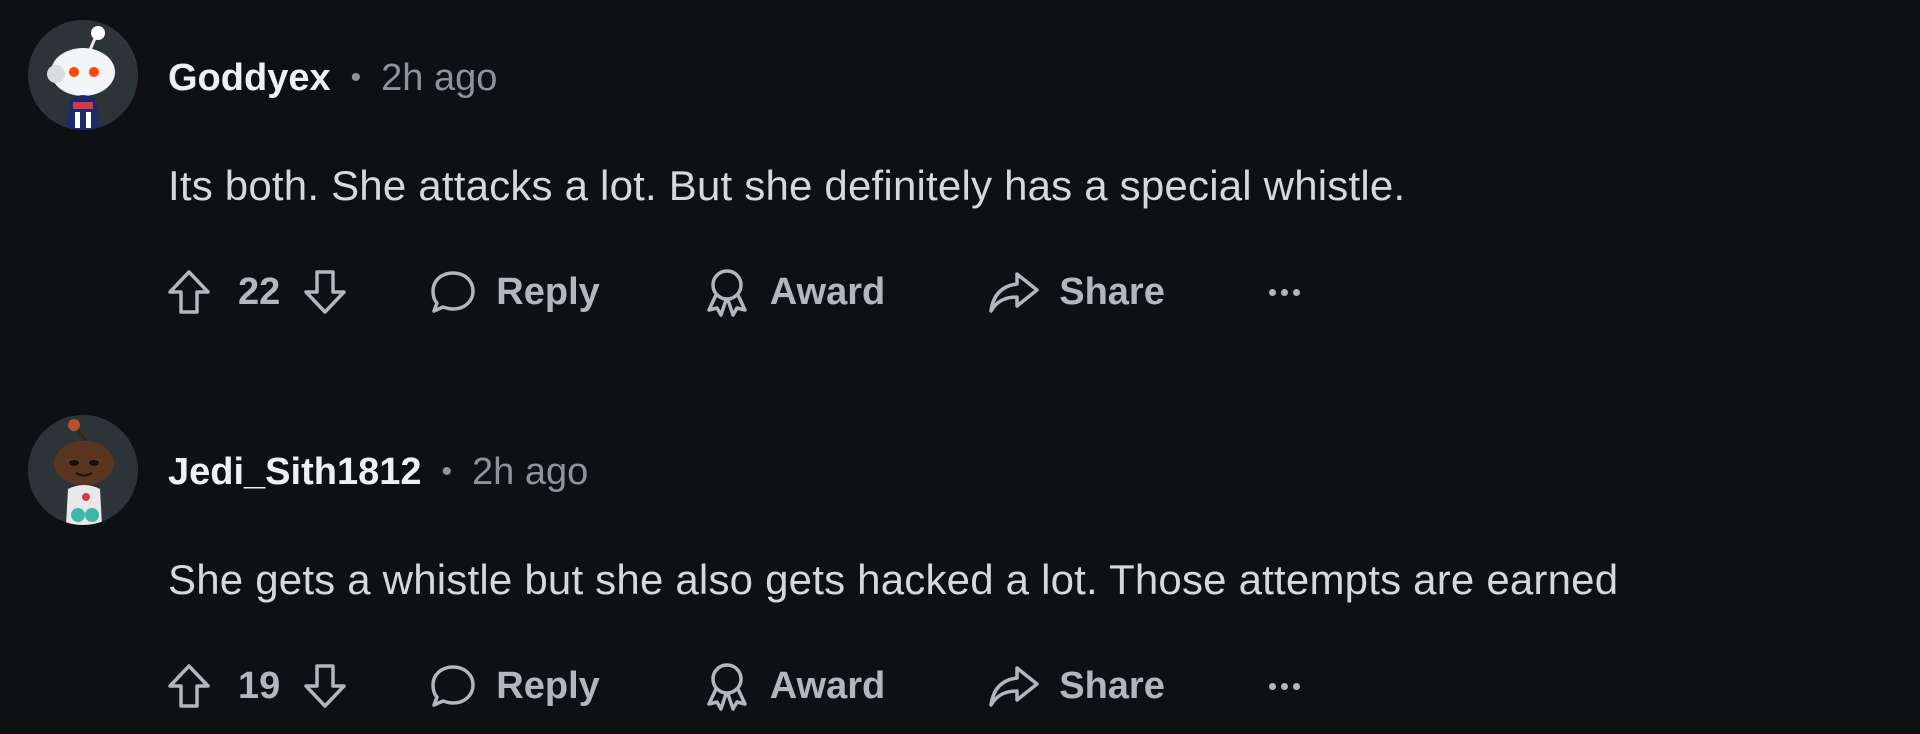 The width and height of the screenshot is (1920, 734). Describe the element at coordinates (259, 291) in the screenshot. I see `vote-count: 22` at that location.